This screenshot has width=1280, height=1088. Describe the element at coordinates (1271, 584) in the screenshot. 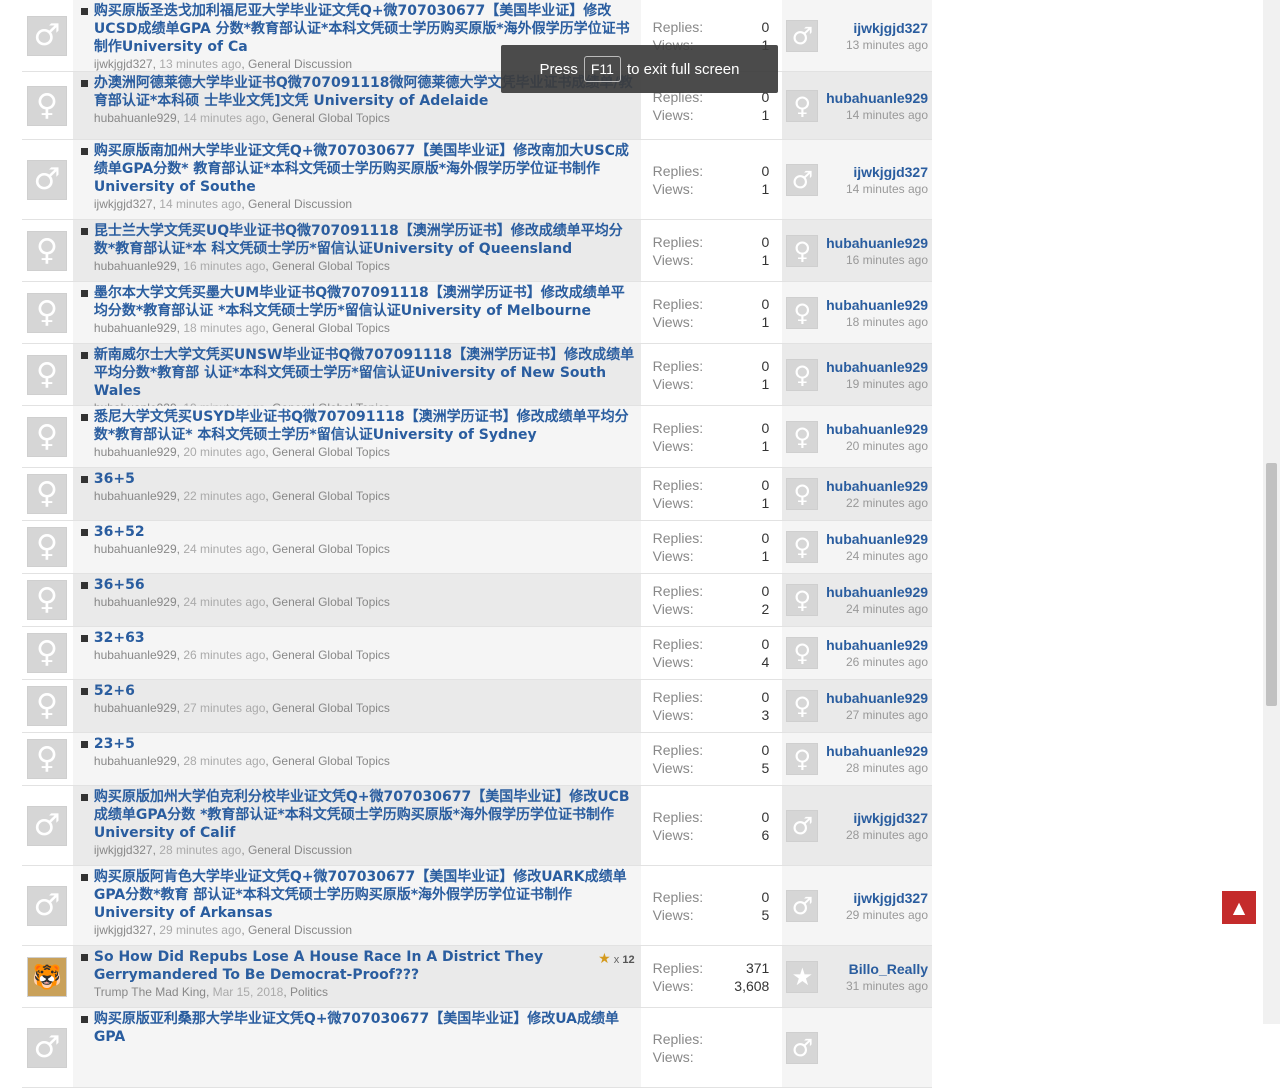

I see `scrollbar-thumb` at that location.